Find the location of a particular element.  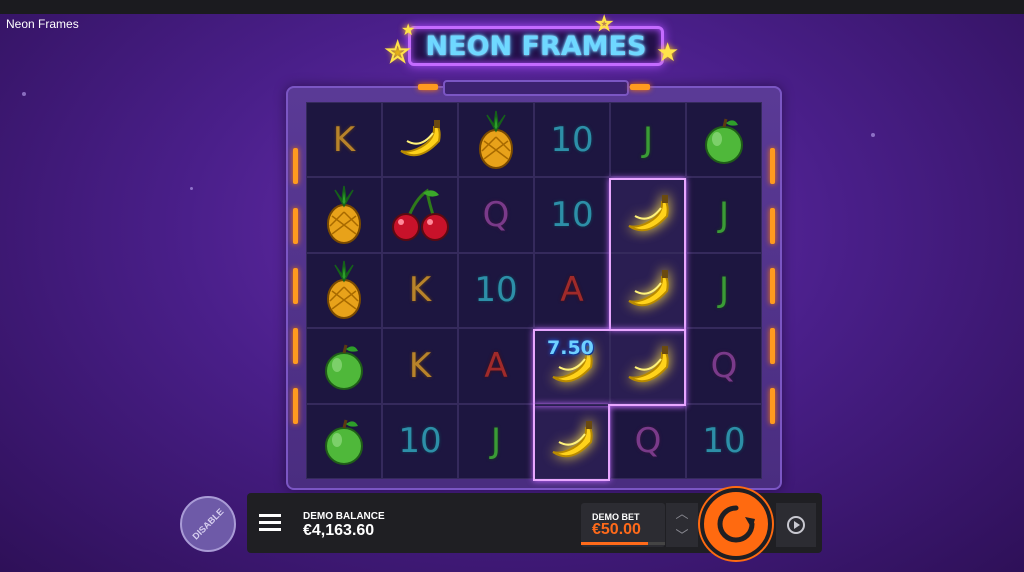

menu-icon is located at coordinates (270, 523).